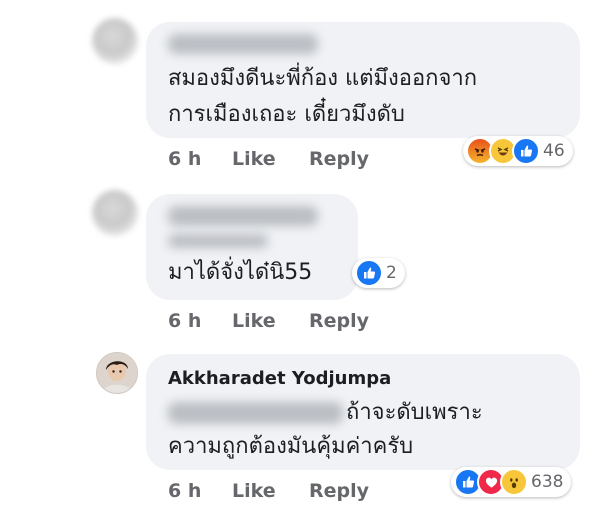 The width and height of the screenshot is (601, 522). Describe the element at coordinates (554, 151) in the screenshot. I see `comment-1-reaction-count: 46` at that location.